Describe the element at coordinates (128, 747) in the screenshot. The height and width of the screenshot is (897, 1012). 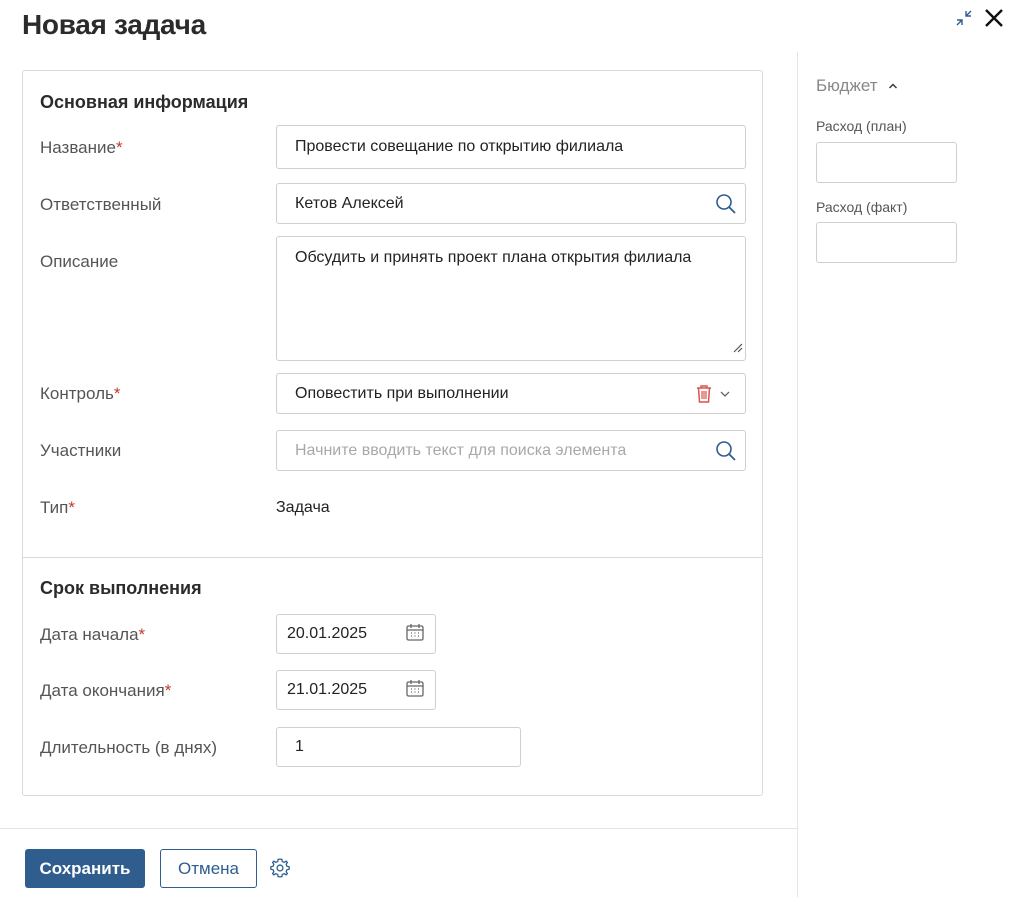
I see `duration-label: Длительность (в днях)` at that location.